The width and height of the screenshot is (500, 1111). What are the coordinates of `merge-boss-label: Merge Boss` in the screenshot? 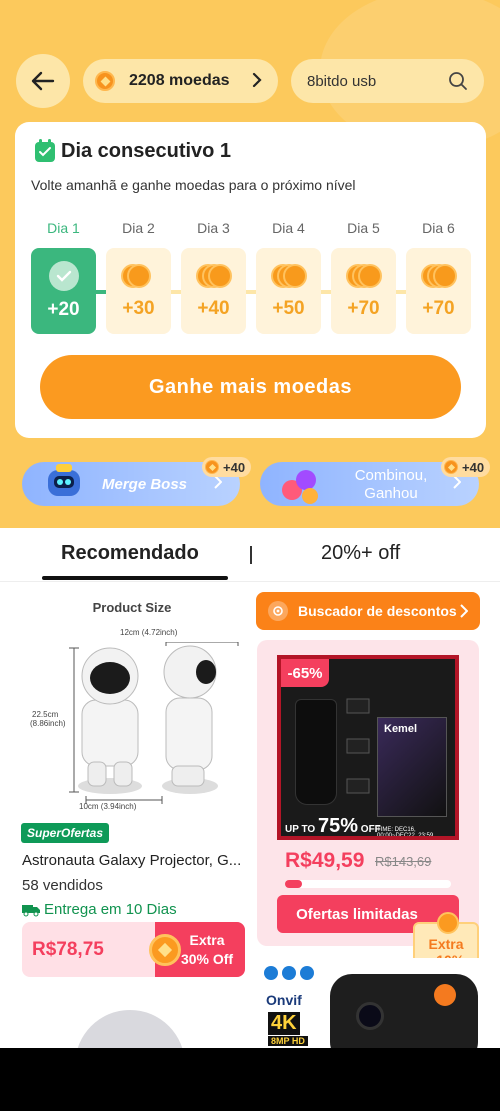 It's located at (145, 484).